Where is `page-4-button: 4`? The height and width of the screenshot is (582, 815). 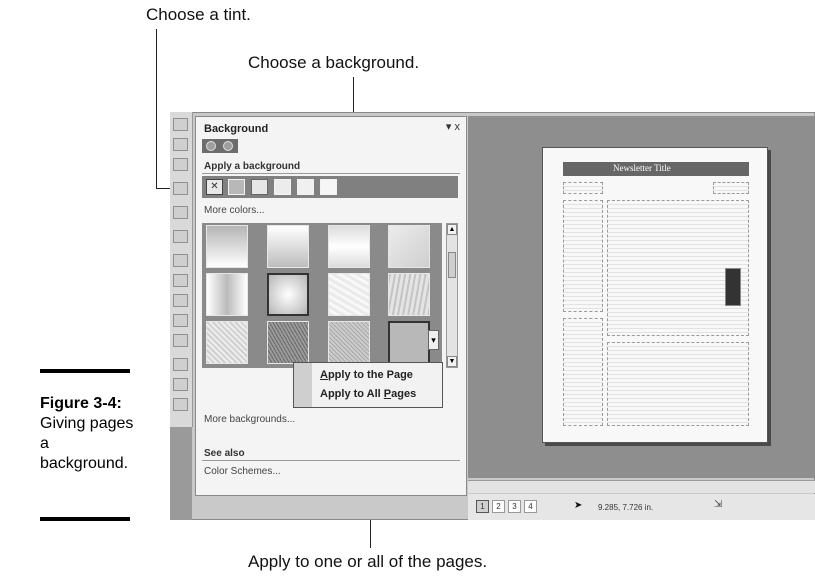
page-4-button: 4 is located at coordinates (530, 506).